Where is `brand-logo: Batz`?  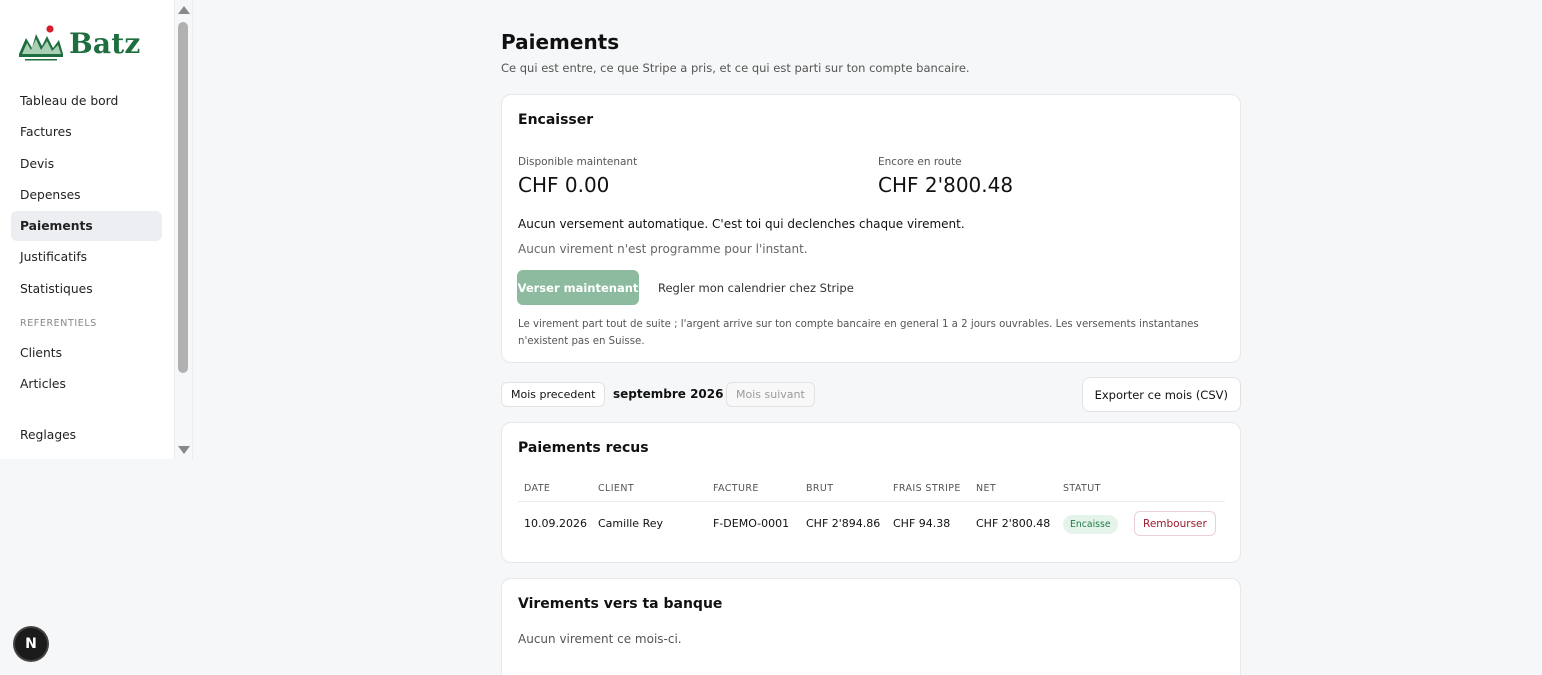 brand-logo: Batz is located at coordinates (79, 43).